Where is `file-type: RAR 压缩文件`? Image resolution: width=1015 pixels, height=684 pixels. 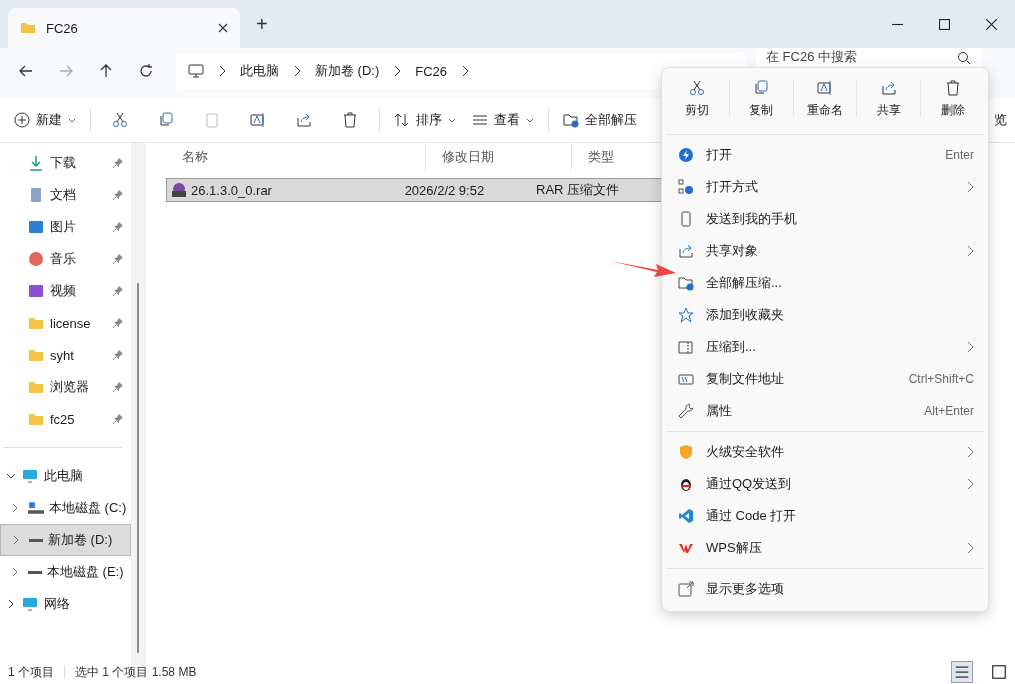
file-type: RAR 压缩文件 is located at coordinates (578, 190).